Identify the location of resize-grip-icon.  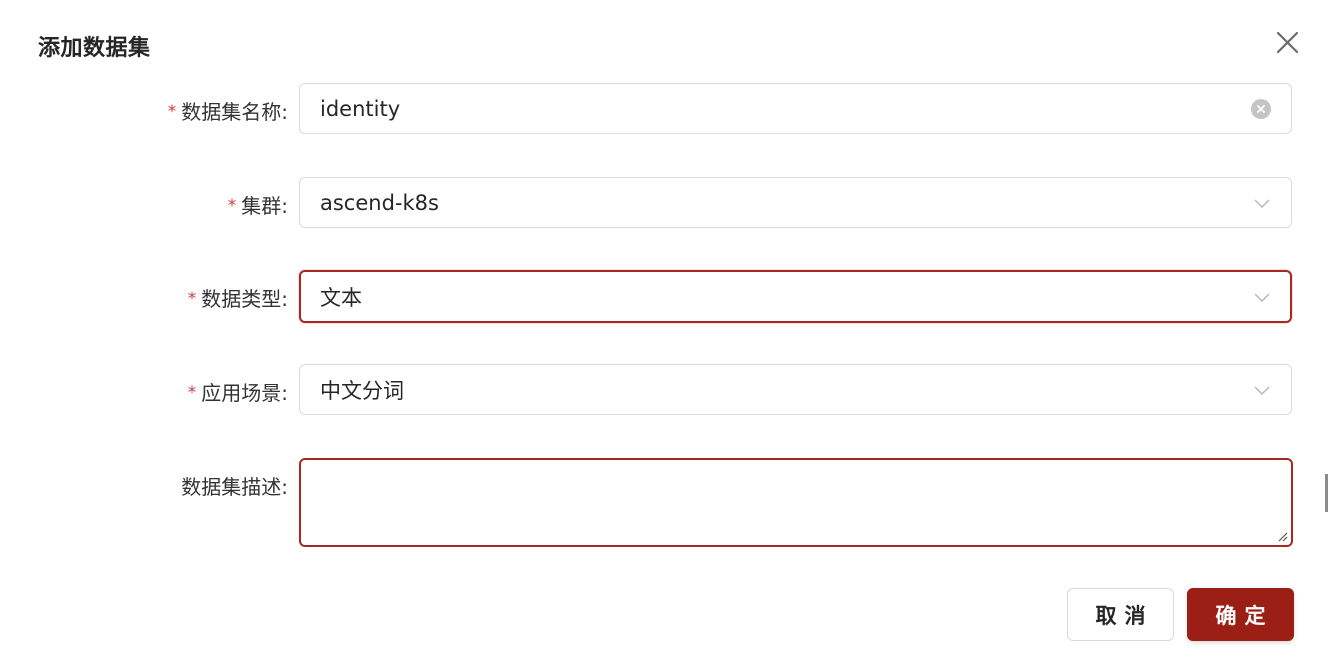
(1282, 536).